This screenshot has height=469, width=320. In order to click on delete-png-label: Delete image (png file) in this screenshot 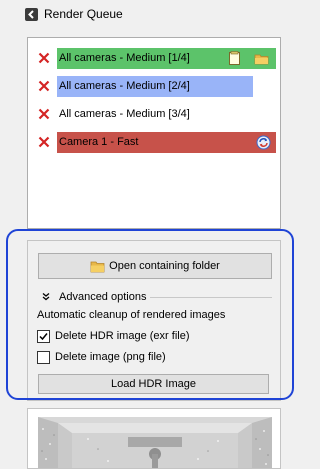, I will do `click(110, 357)`.